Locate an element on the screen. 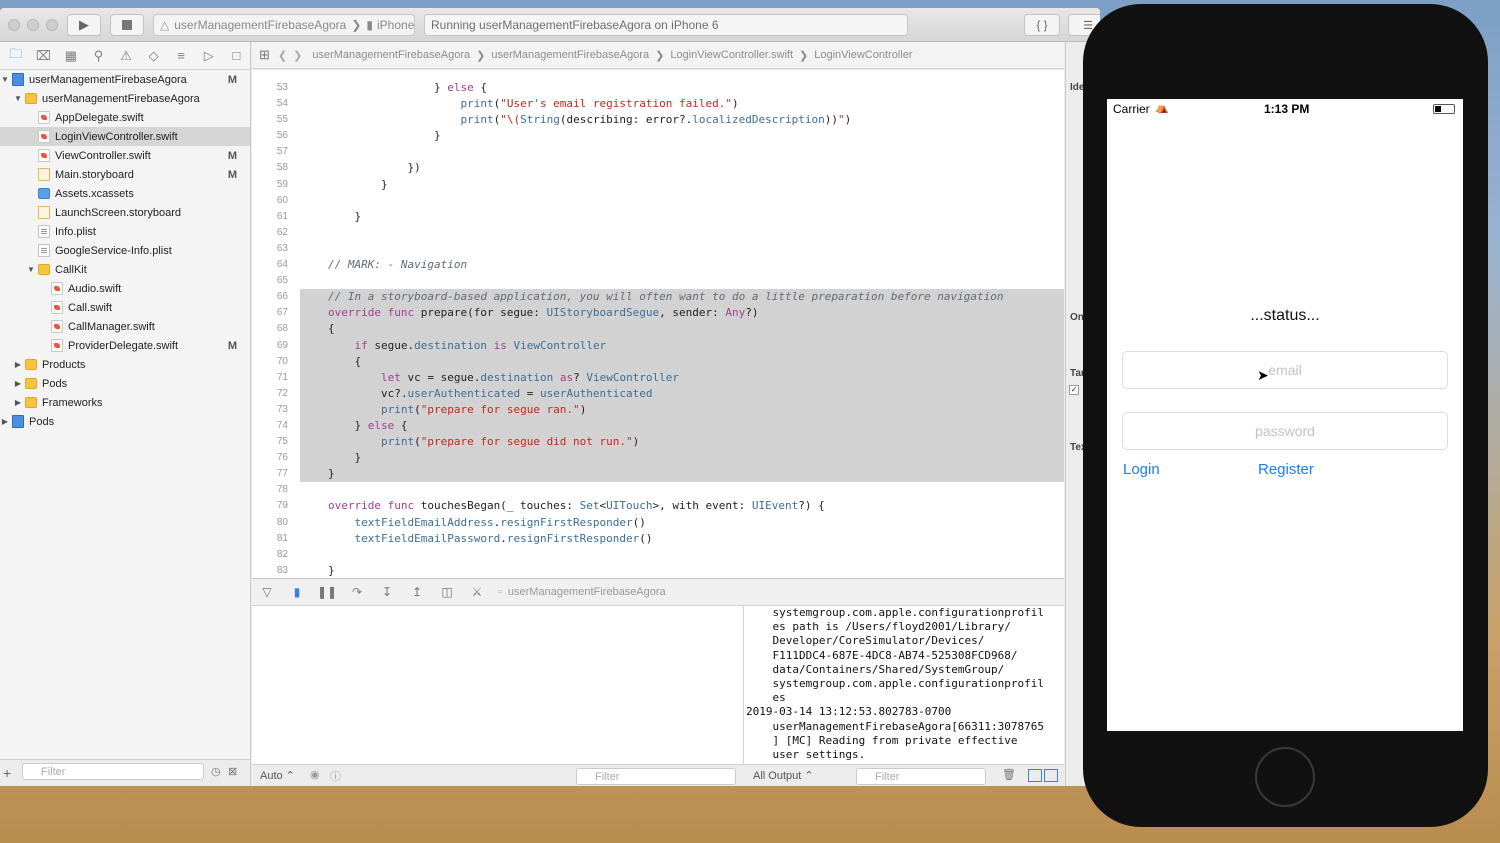 This screenshot has height=843, width=1500. line-number: 61 is located at coordinates (282, 216).